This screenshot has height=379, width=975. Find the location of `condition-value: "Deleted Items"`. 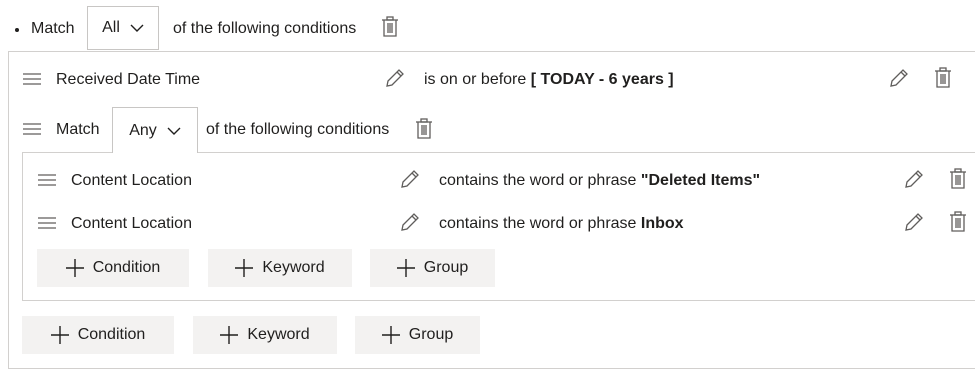

condition-value: "Deleted Items" is located at coordinates (700, 180).